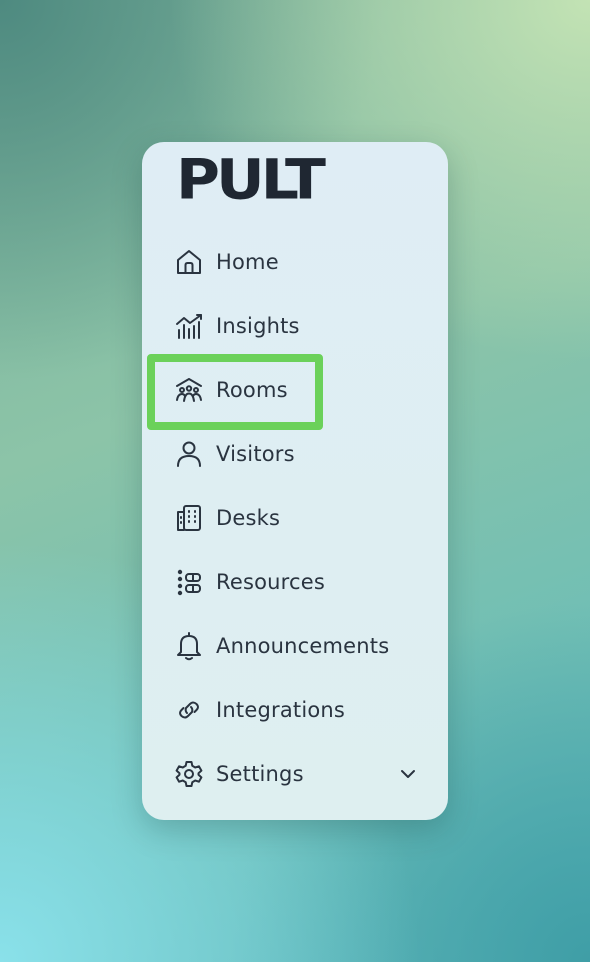 This screenshot has width=590, height=962. What do you see at coordinates (270, 179) in the screenshot?
I see `brand-logo: PULT` at bounding box center [270, 179].